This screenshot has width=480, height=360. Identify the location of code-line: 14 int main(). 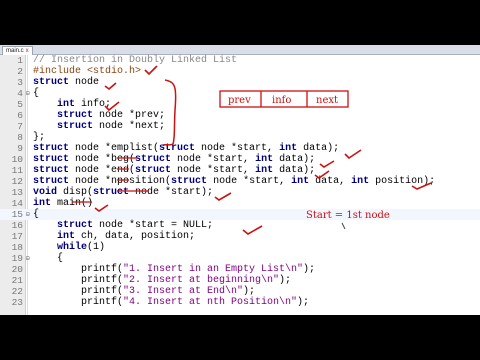
(240, 203).